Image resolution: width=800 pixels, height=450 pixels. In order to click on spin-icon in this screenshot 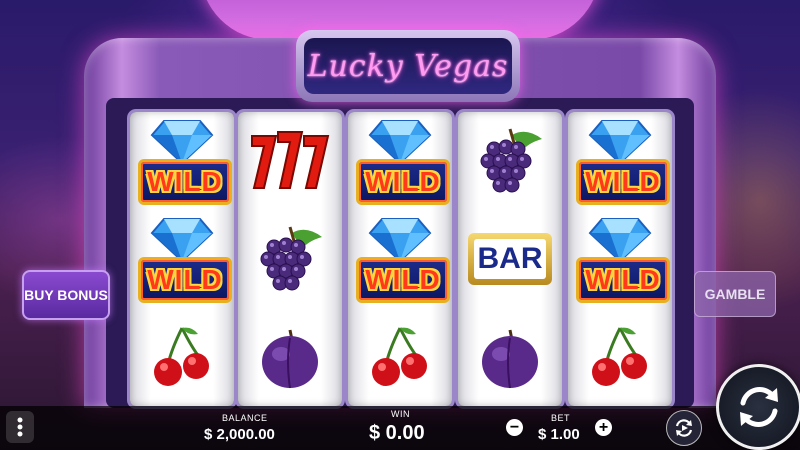, I will do `click(759, 407)`.